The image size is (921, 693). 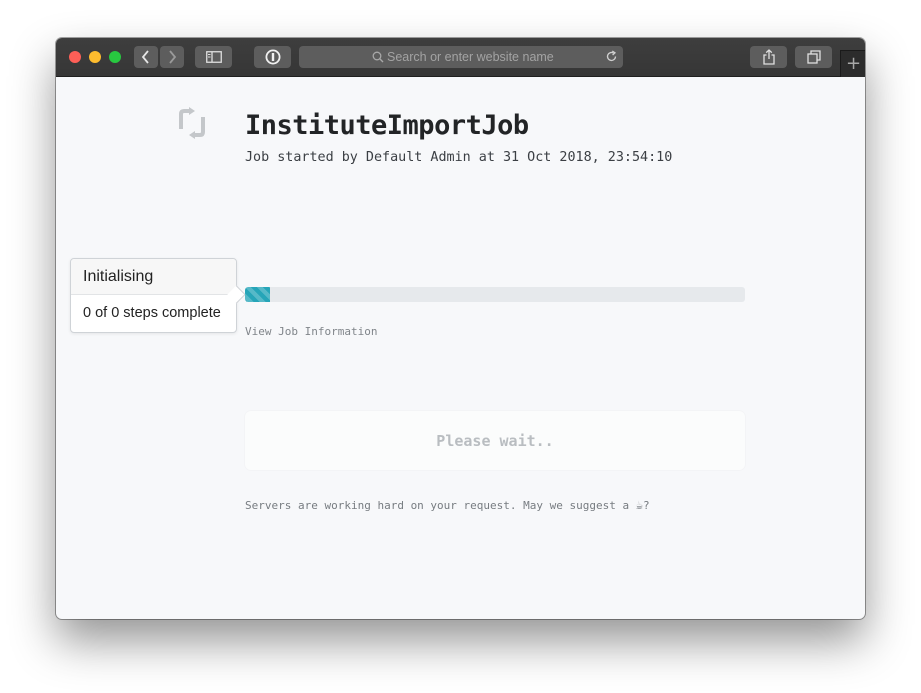 What do you see at coordinates (311, 331) in the screenshot?
I see `view-job-information-link: View Job Information` at bounding box center [311, 331].